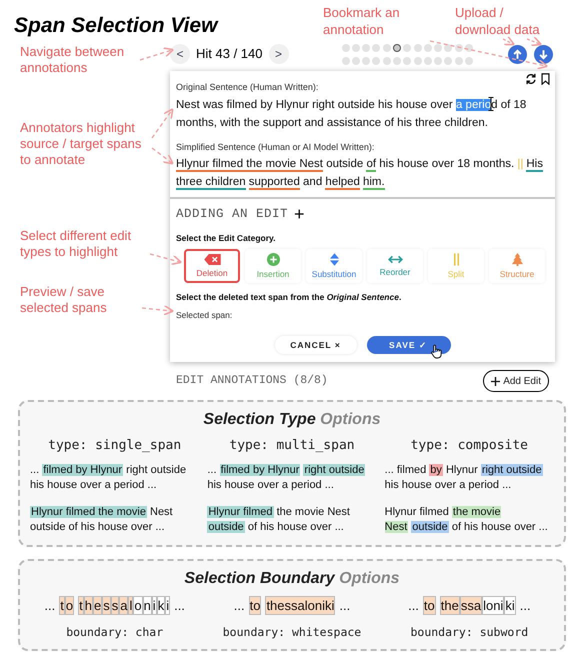 The width and height of the screenshot is (569, 657). I want to click on panel-title: Selection Type Options, so click(292, 420).